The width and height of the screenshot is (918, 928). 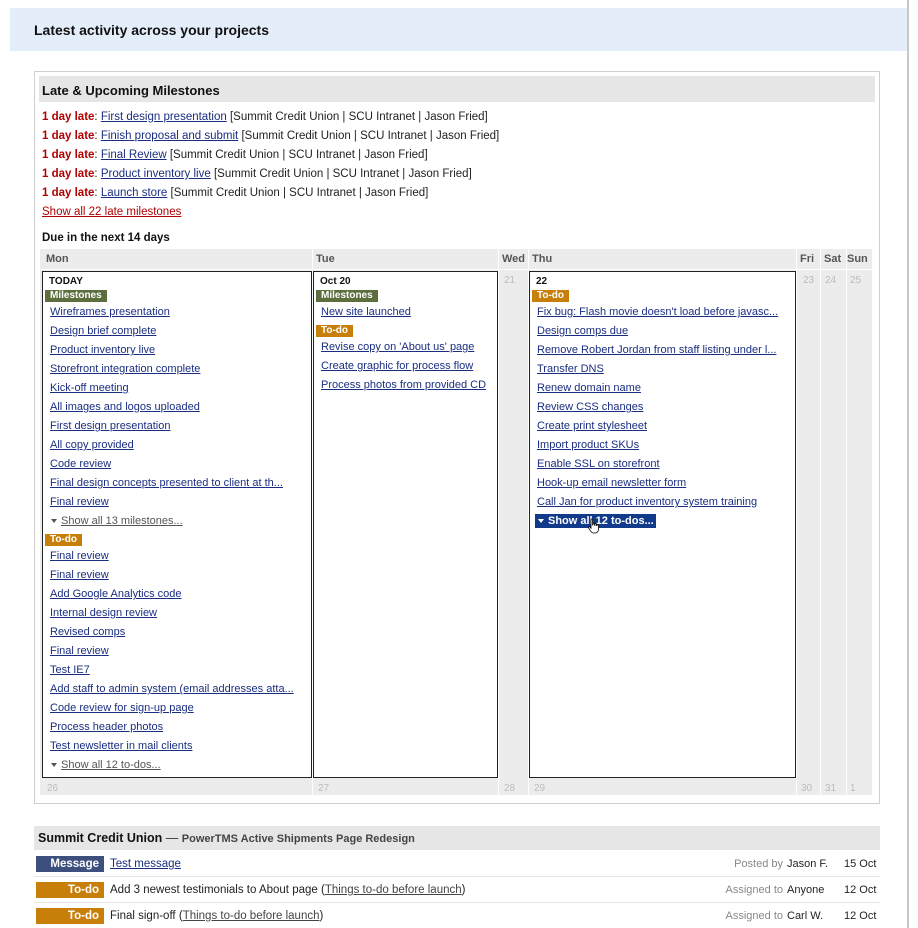 I want to click on activity-text: Final sign-off, so click(x=143, y=916).